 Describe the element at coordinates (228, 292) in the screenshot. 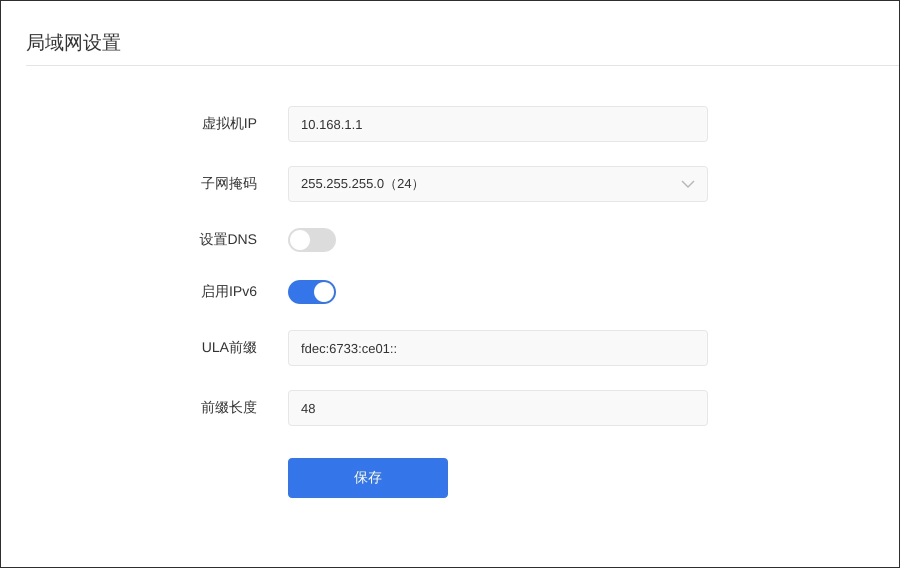

I see `field-label: 启用IPv6` at that location.